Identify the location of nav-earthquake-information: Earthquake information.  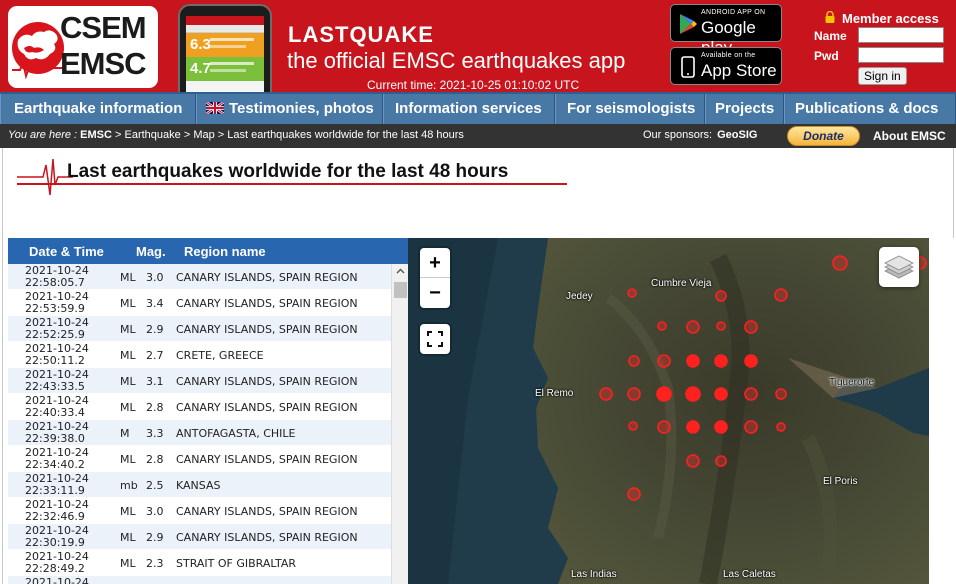
(98, 109).